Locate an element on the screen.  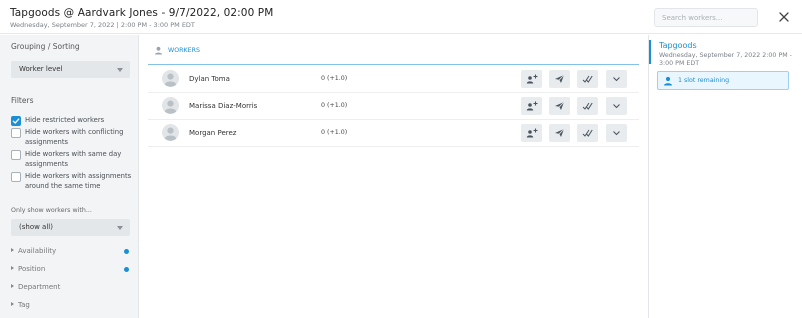
open-slot: 1 slot remaining is located at coordinates (723, 80).